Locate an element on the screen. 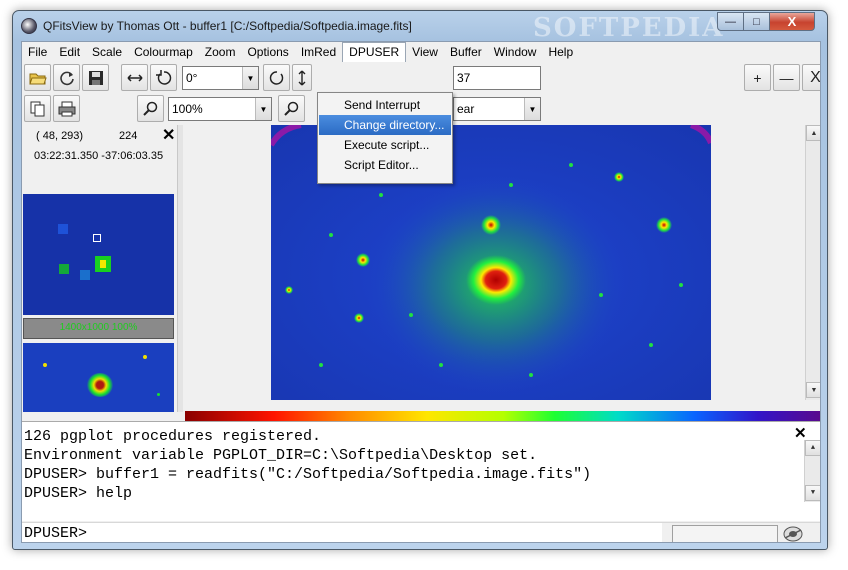 This screenshot has height=570, width=848. flip-horizontal-button is located at coordinates (134, 77).